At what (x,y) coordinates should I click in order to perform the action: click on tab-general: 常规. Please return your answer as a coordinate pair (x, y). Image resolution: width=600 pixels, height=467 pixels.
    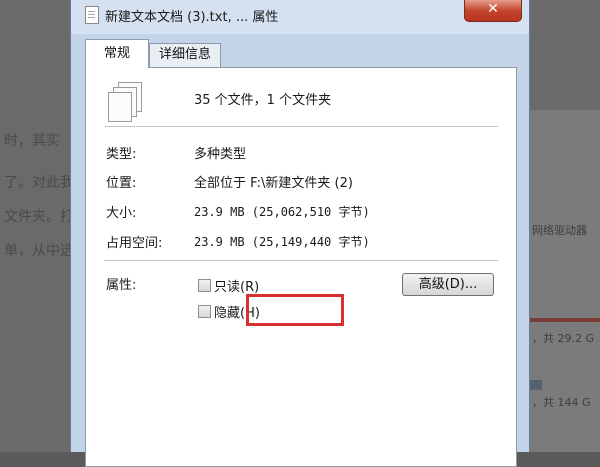
    Looking at the image, I should click on (117, 53).